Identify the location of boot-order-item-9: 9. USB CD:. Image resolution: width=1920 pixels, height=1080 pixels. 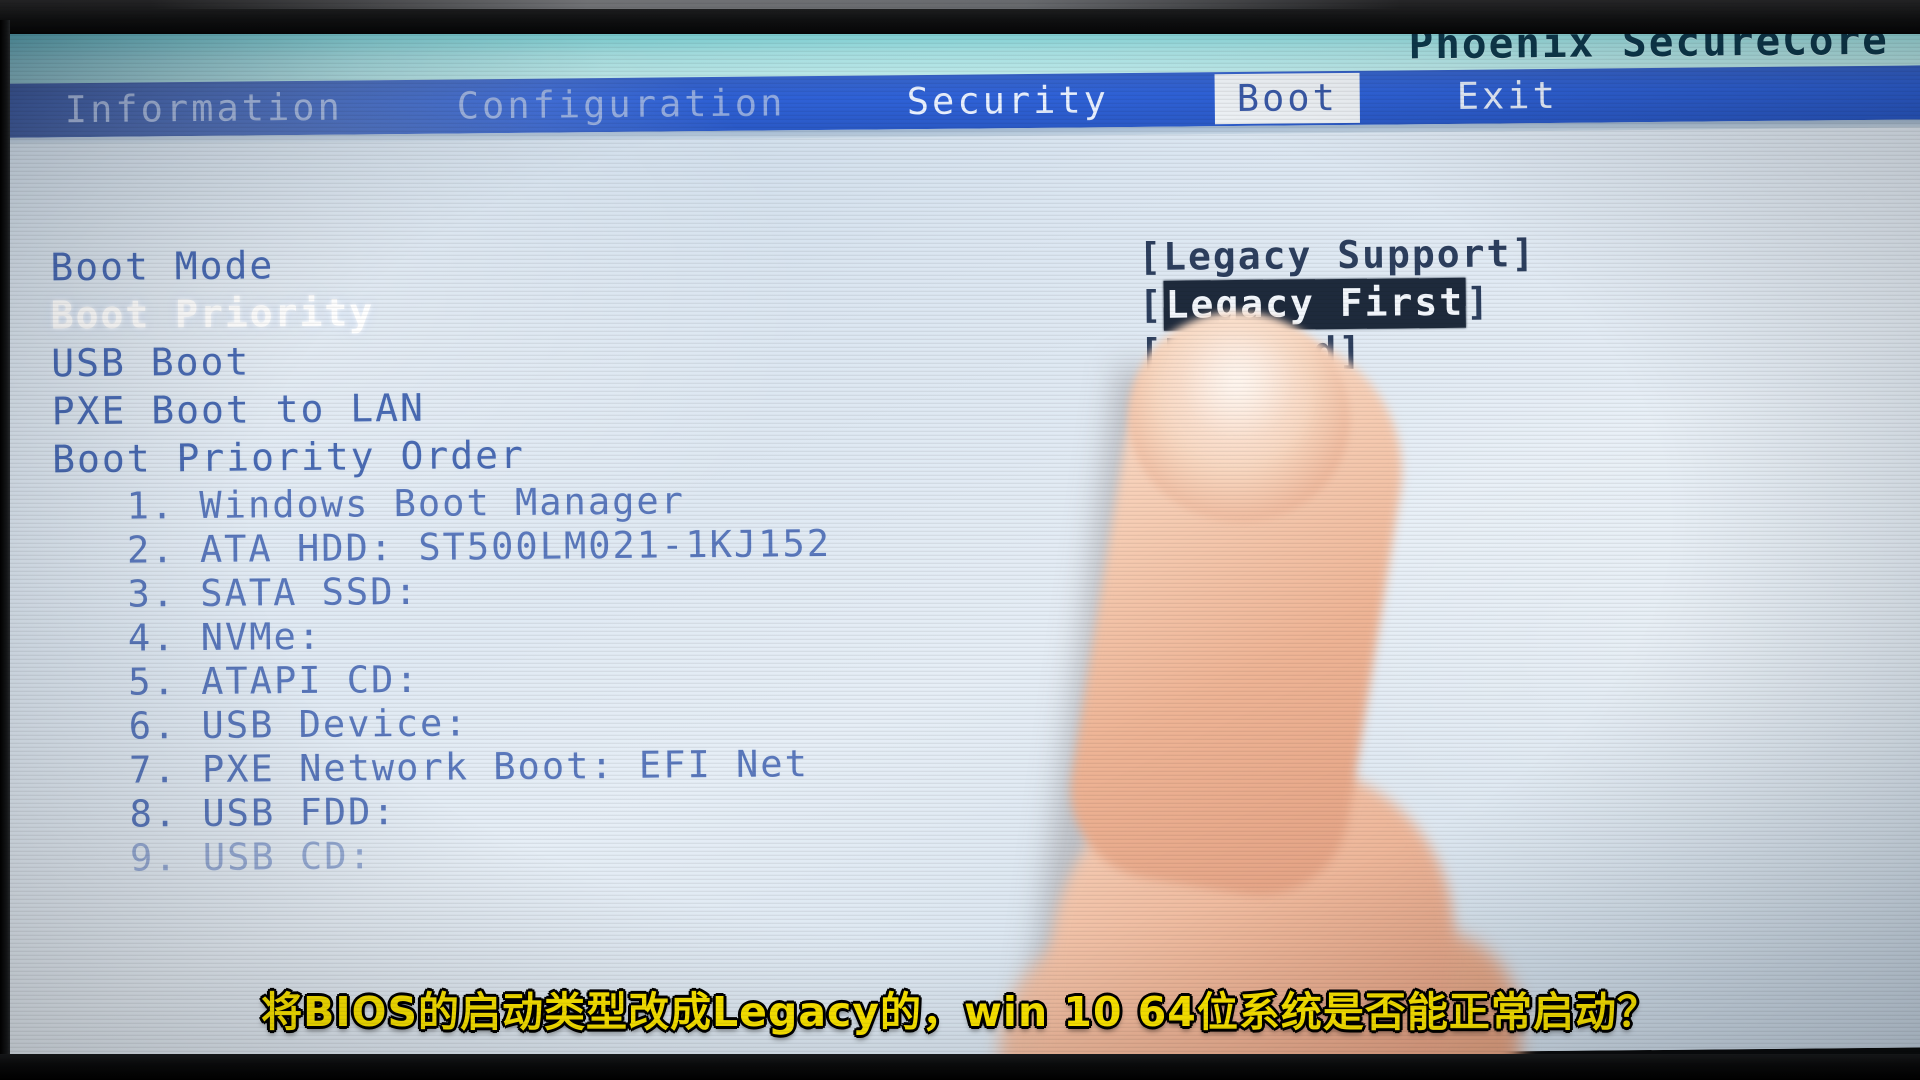
(251, 856).